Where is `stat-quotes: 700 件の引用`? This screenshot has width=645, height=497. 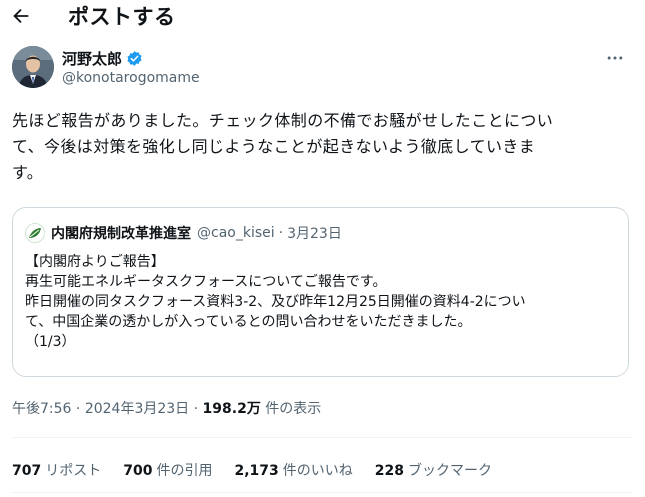
stat-quotes: 700 件の引用 is located at coordinates (167, 470).